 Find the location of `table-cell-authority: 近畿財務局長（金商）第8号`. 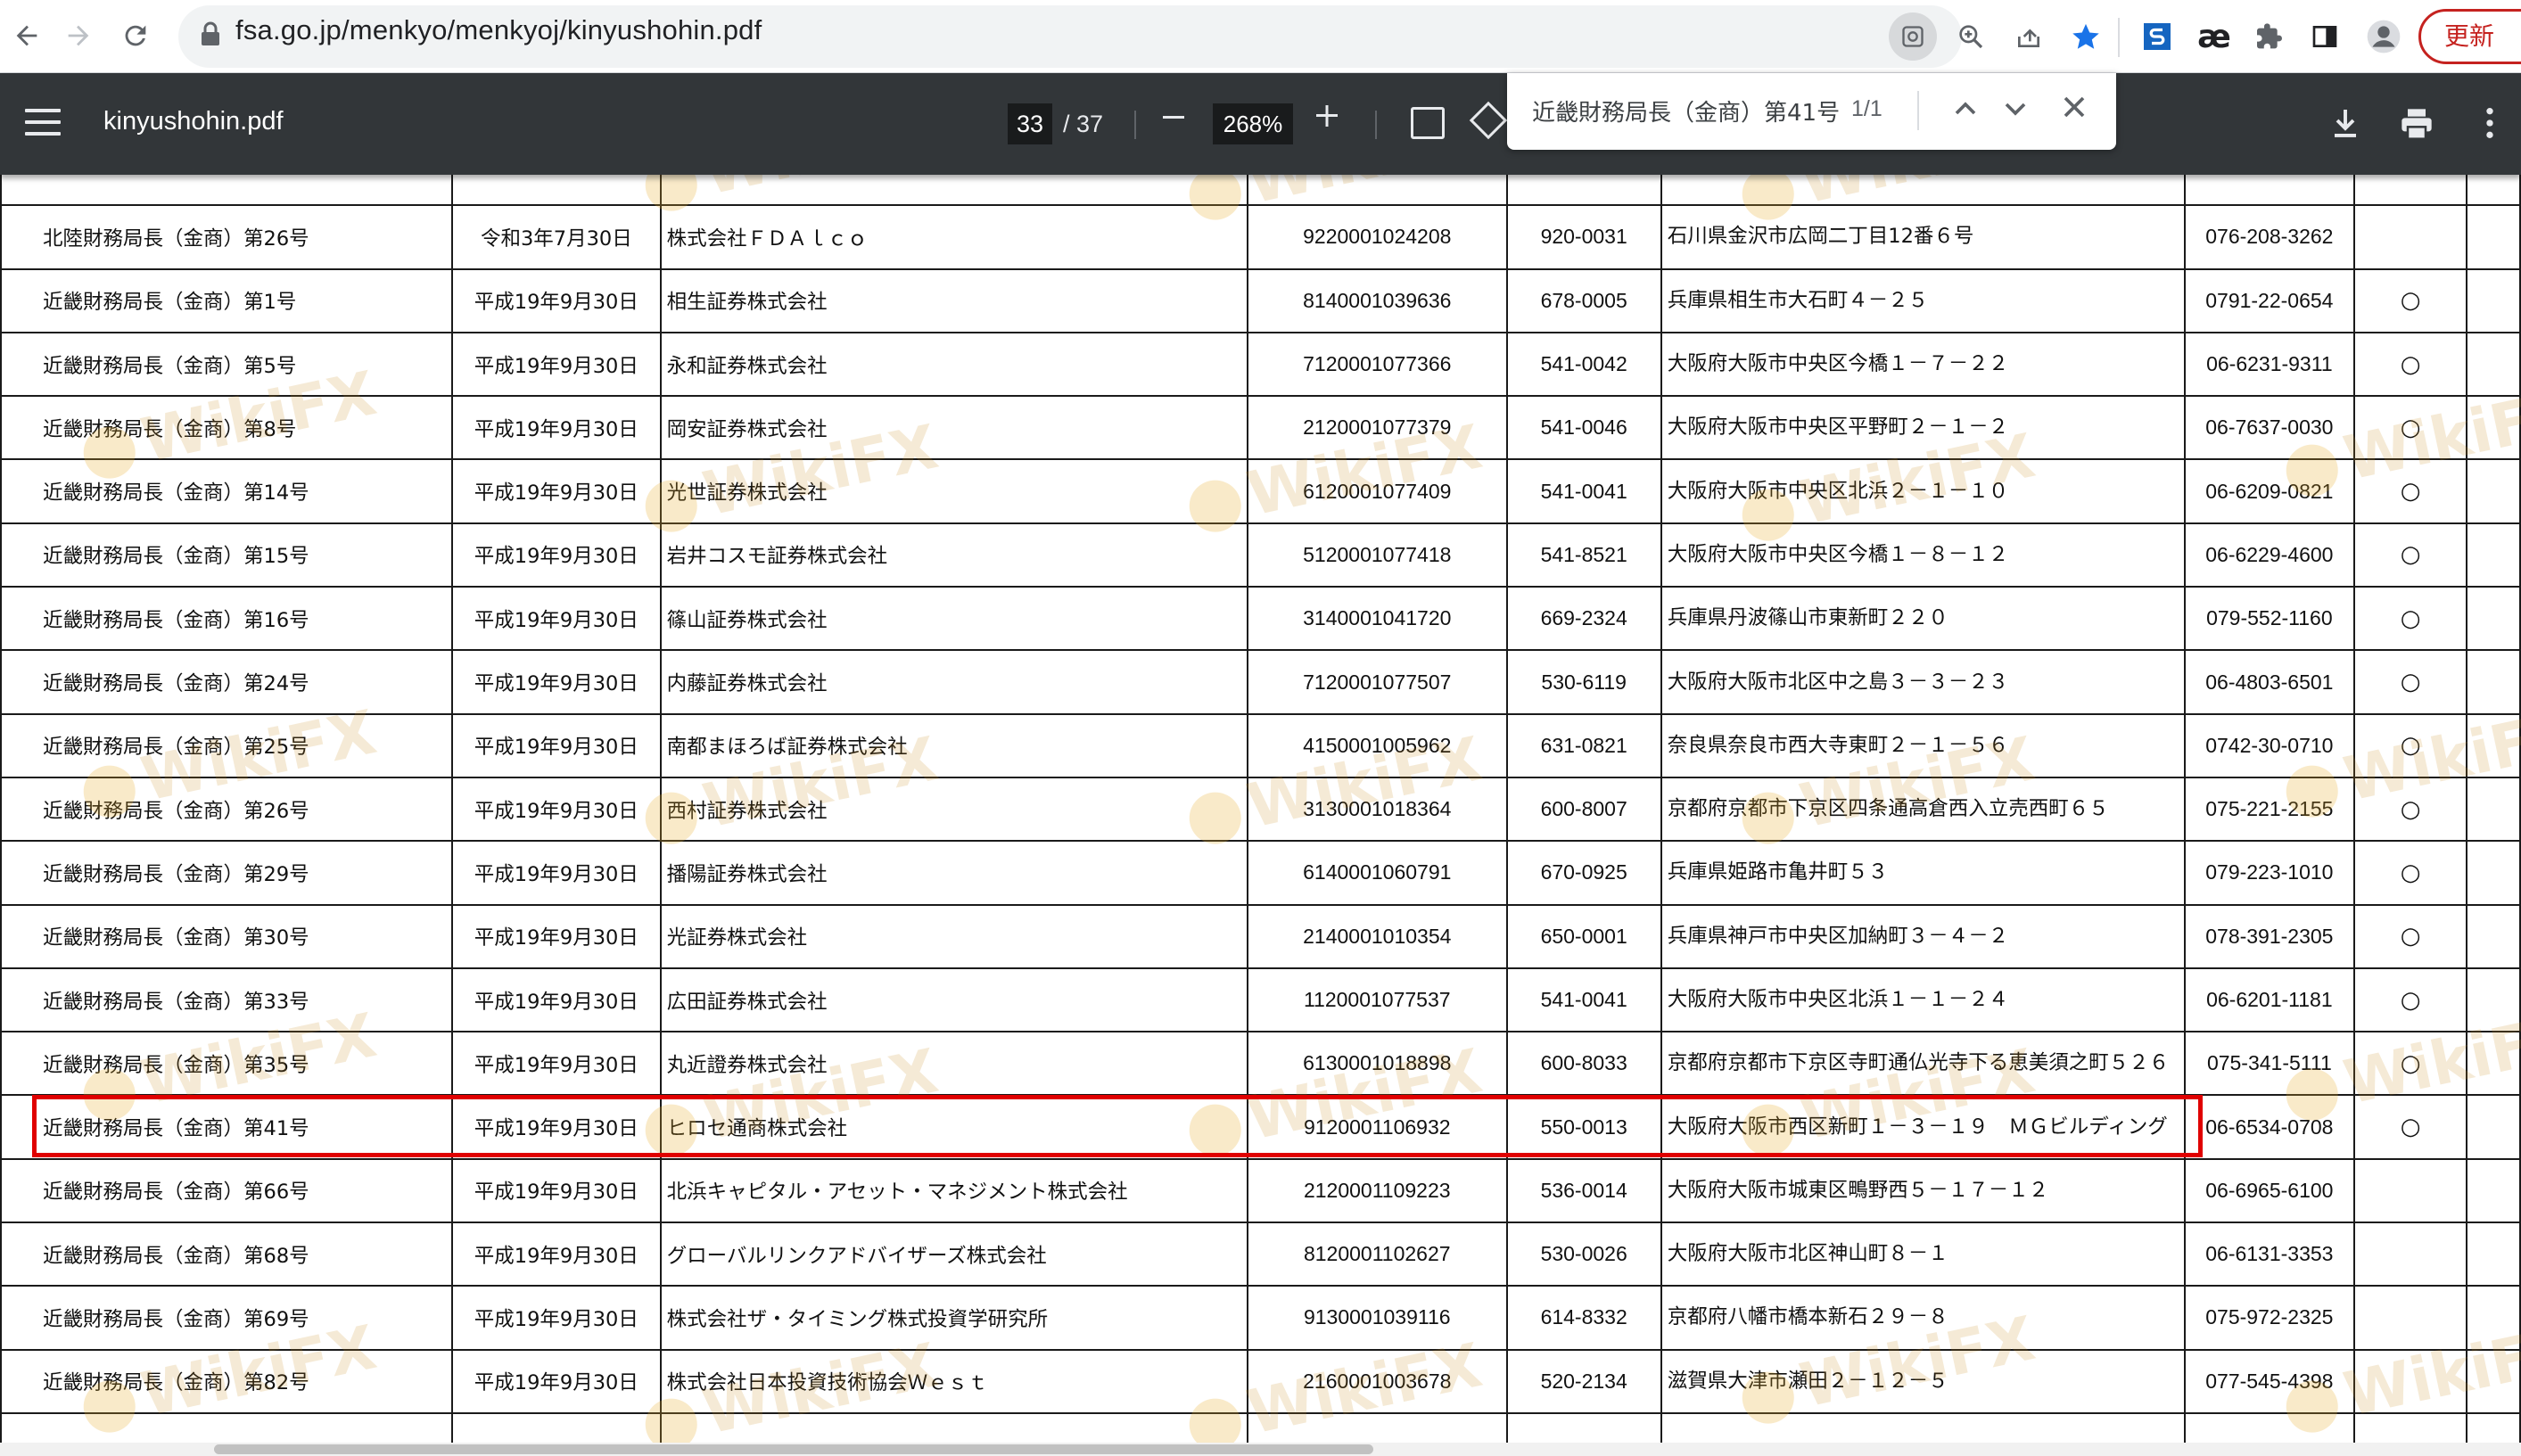

table-cell-authority: 近畿財務局長（金商）第8号 is located at coordinates (227, 428).